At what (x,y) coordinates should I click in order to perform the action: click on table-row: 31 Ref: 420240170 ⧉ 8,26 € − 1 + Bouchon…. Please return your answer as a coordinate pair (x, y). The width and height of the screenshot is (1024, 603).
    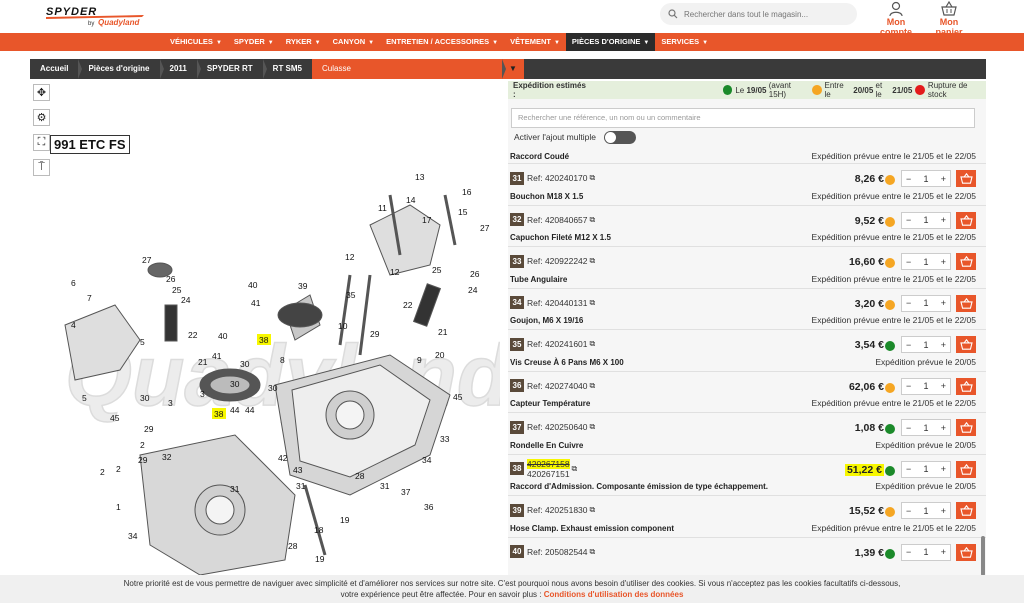
    Looking at the image, I should click on (747, 185).